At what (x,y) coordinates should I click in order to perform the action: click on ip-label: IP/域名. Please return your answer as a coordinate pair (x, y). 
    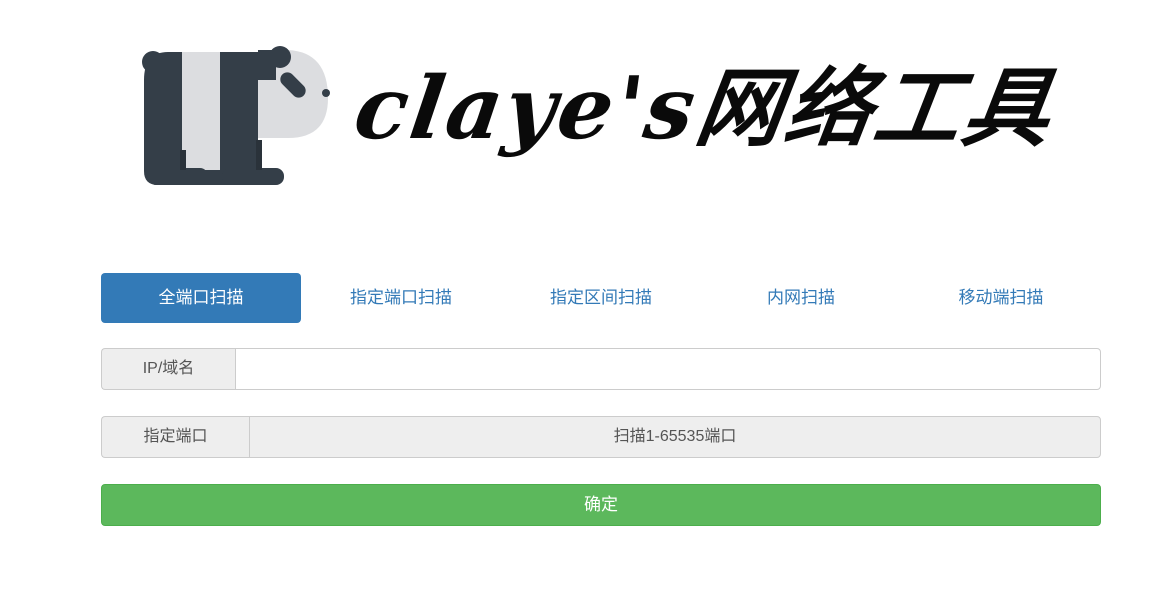
    Looking at the image, I should click on (168, 369).